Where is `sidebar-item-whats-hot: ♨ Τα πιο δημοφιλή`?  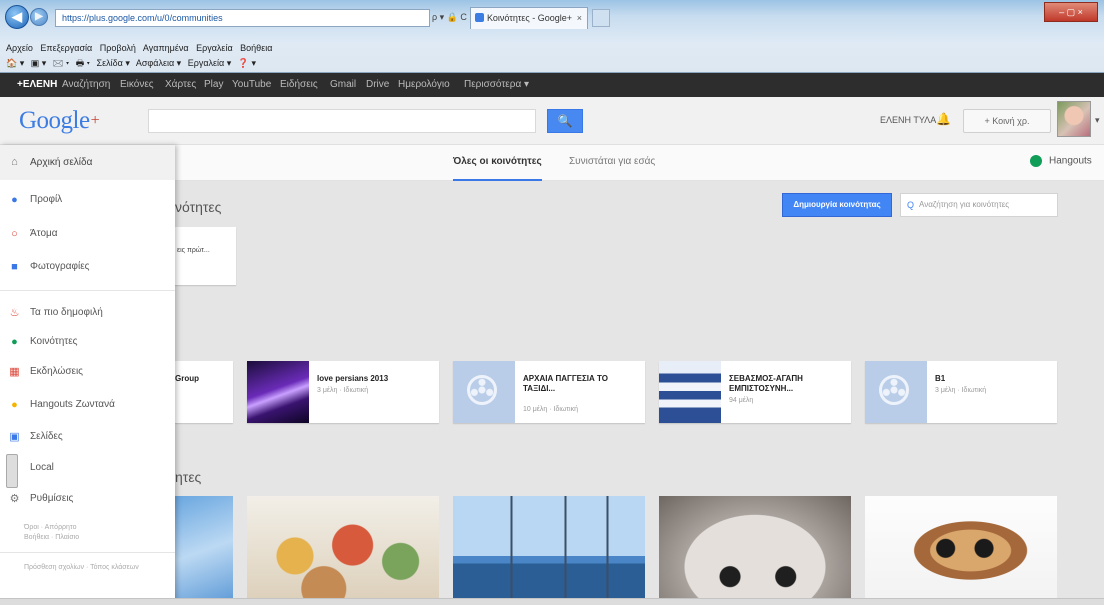 sidebar-item-whats-hot: ♨ Τα πιο δημοφιλή is located at coordinates (87, 313).